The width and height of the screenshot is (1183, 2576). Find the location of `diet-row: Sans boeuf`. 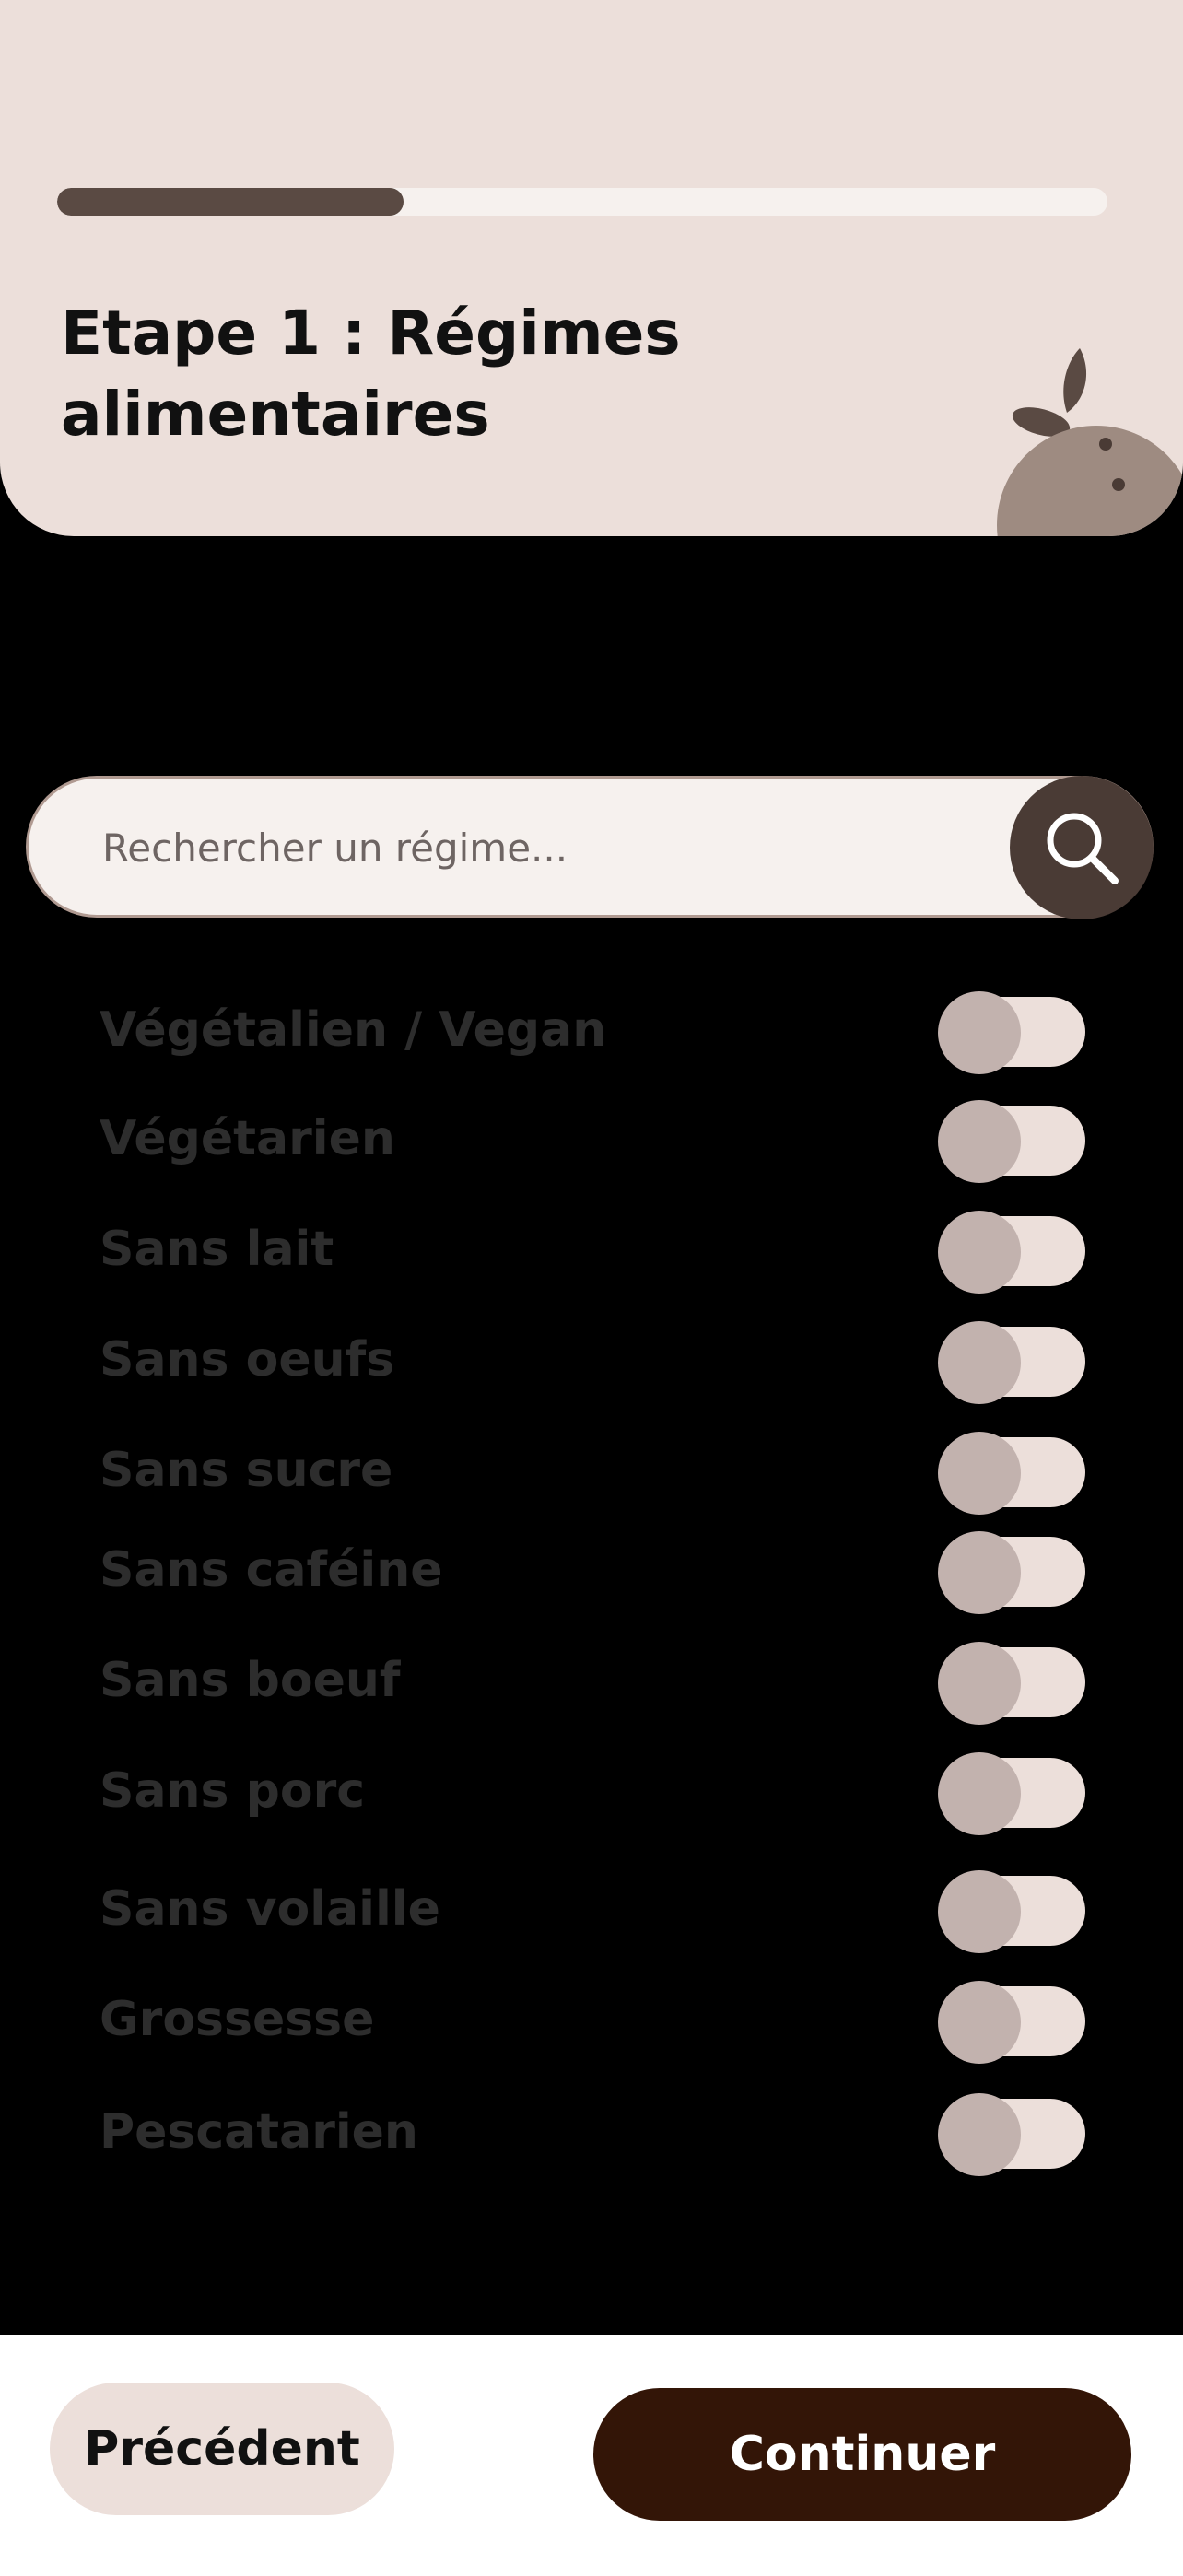

diet-row: Sans boeuf is located at coordinates (591, 1680).